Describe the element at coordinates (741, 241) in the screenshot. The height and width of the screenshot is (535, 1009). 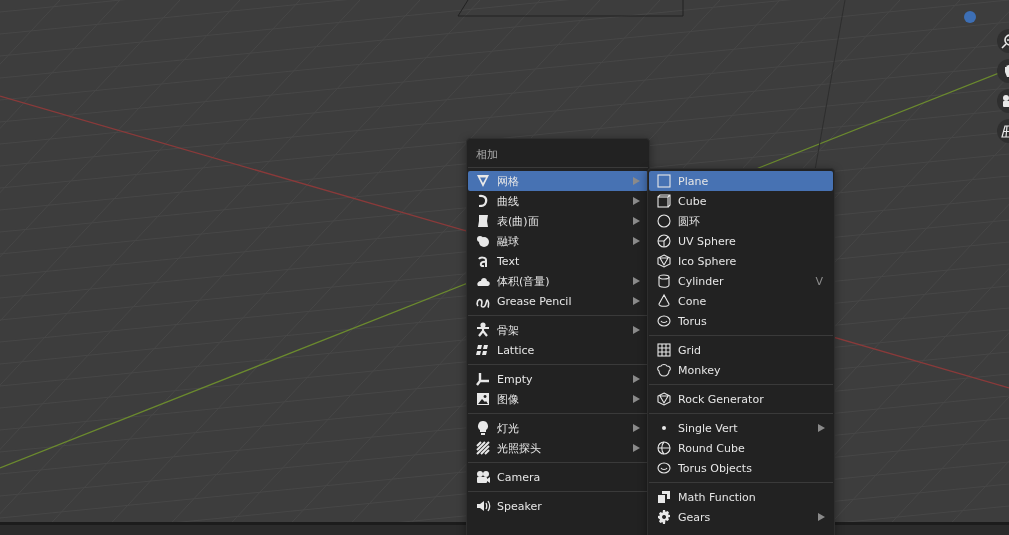
I see `menu-item: UV Sphere` at that location.